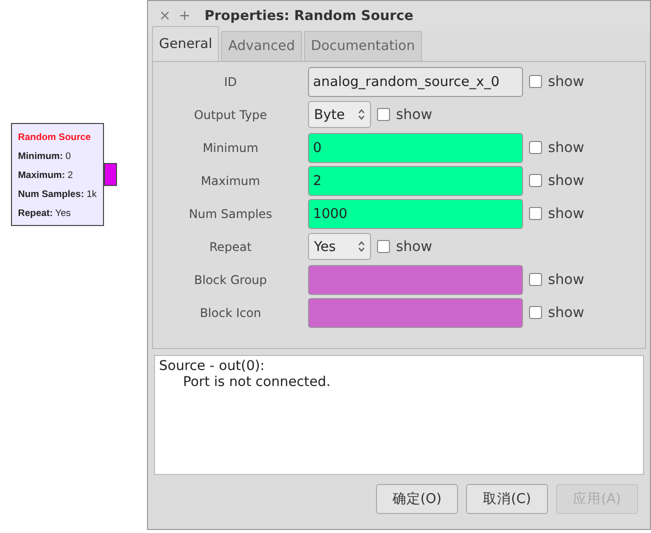 Image resolution: width=651 pixels, height=533 pixels. What do you see at coordinates (417, 499) in the screenshot?
I see `dialog-button: 确定(O)` at bounding box center [417, 499].